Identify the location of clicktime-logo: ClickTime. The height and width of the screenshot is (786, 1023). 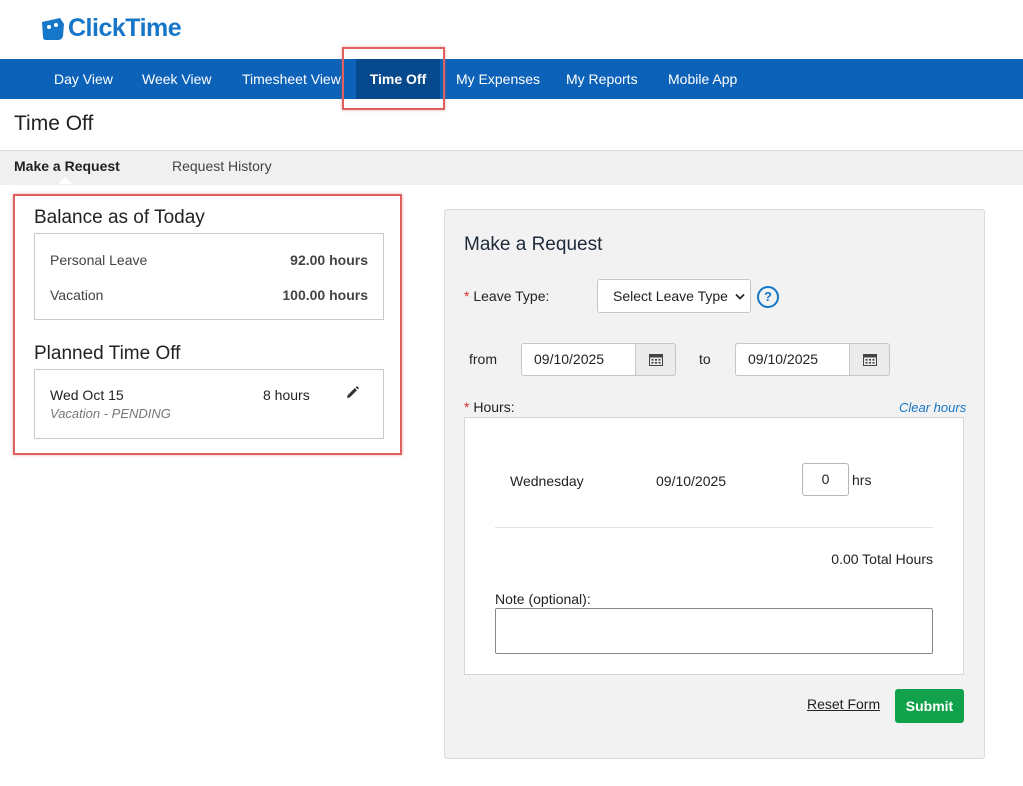
(111, 28).